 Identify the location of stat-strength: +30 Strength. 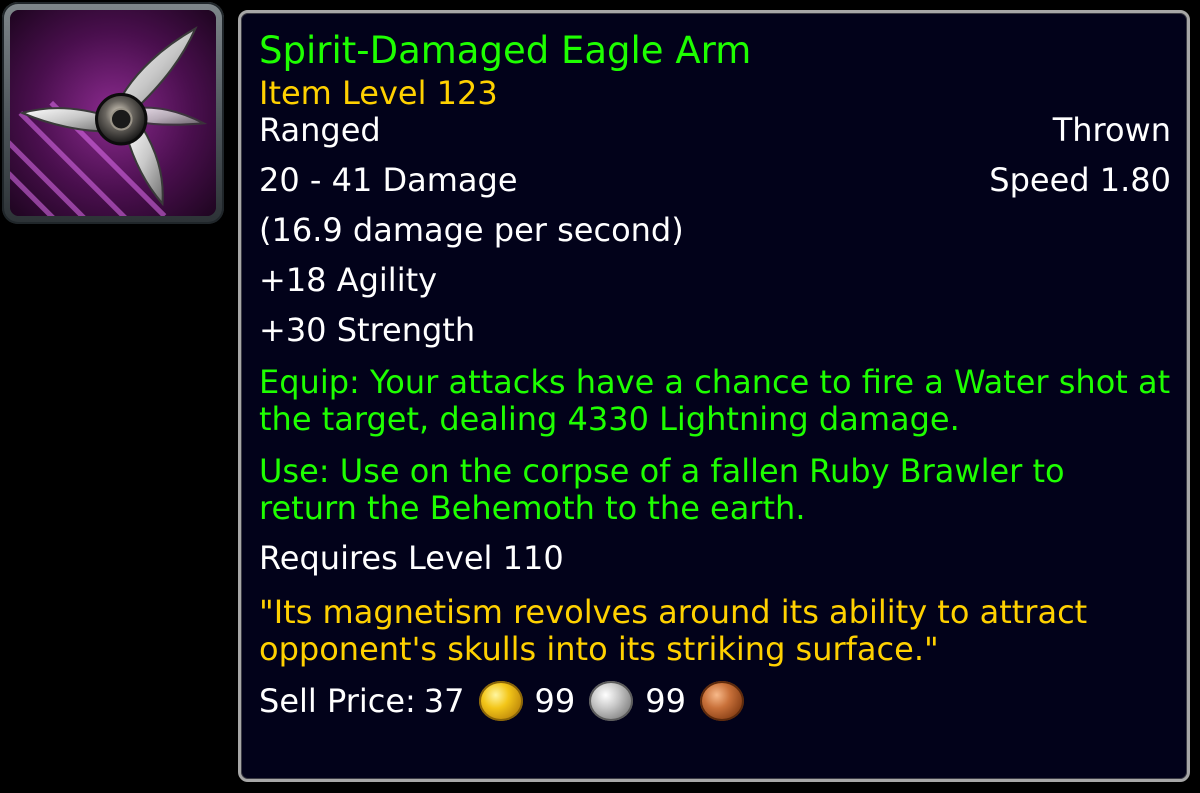
(367, 330).